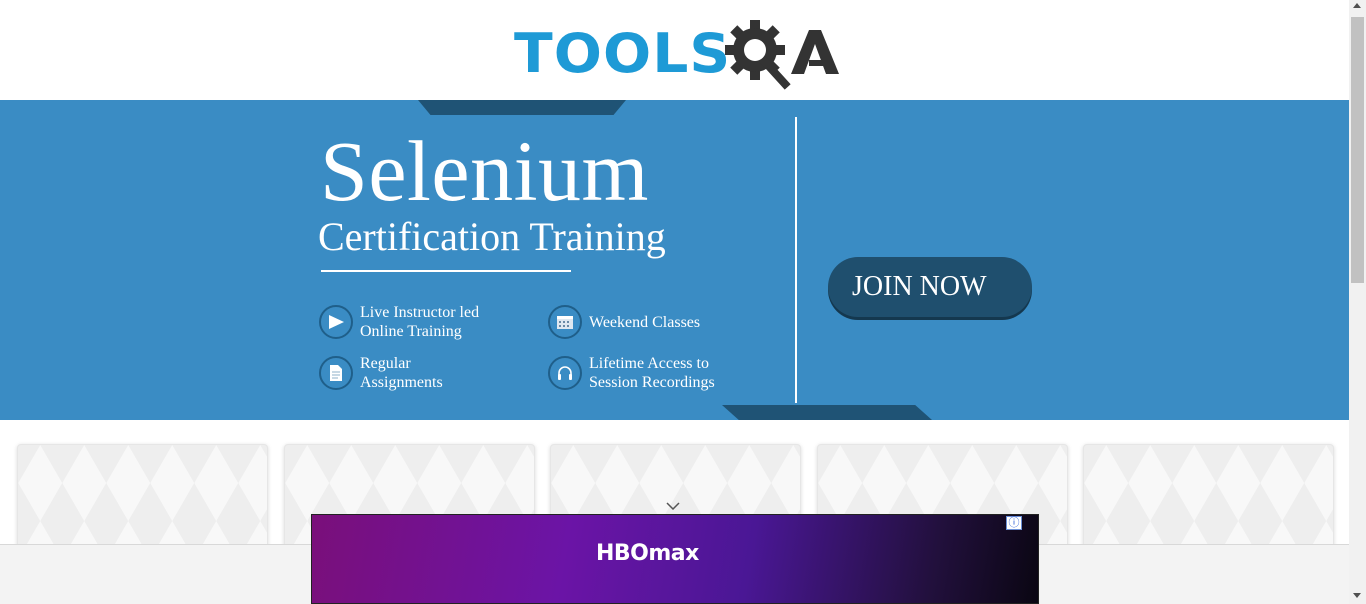 Image resolution: width=1366 pixels, height=604 pixels. Describe the element at coordinates (336, 373) in the screenshot. I see `document-icon` at that location.